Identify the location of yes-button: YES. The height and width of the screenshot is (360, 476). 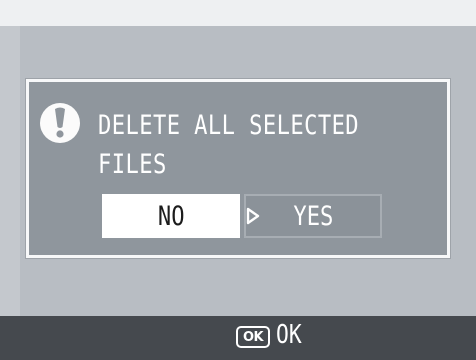
(313, 216).